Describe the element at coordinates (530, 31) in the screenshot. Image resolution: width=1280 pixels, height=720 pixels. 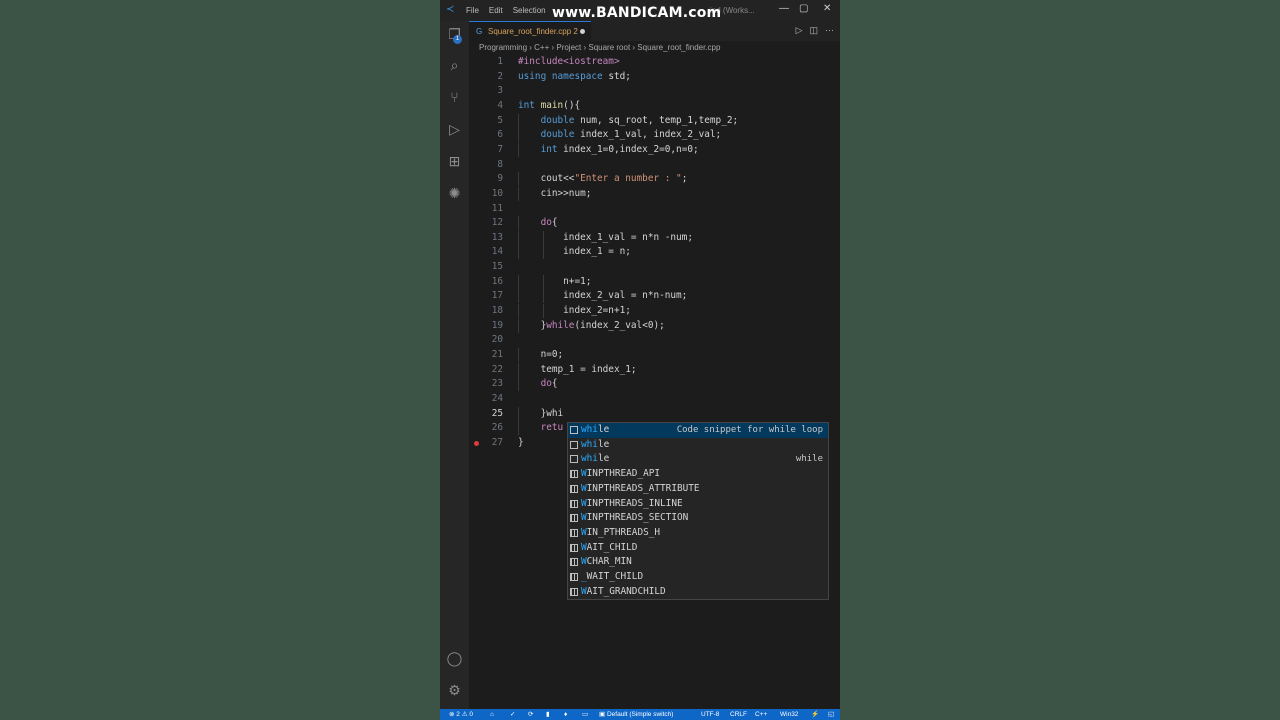
I see `tab-square-root-finder: G Square_root_finder.cpp 2` at that location.